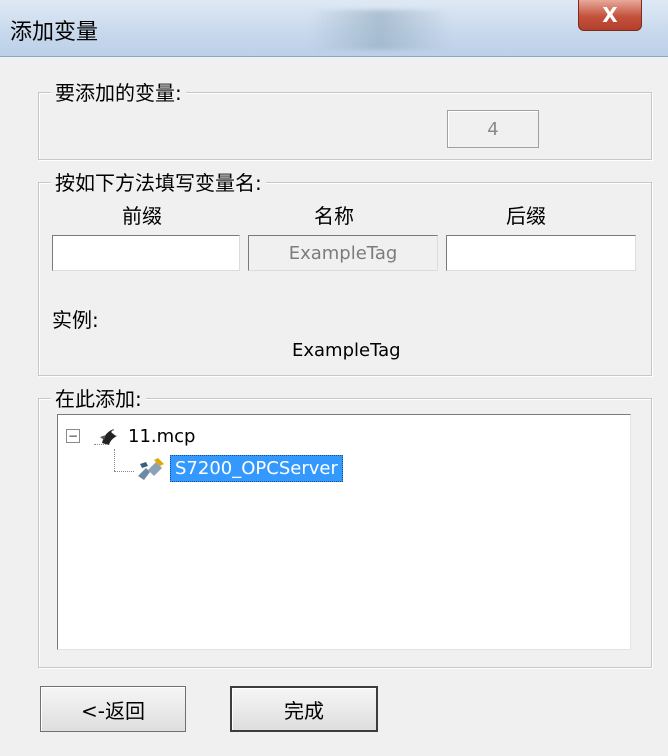 The height and width of the screenshot is (756, 668). What do you see at coordinates (334, 28) in the screenshot?
I see `title-bar: 添加变量 X` at bounding box center [334, 28].